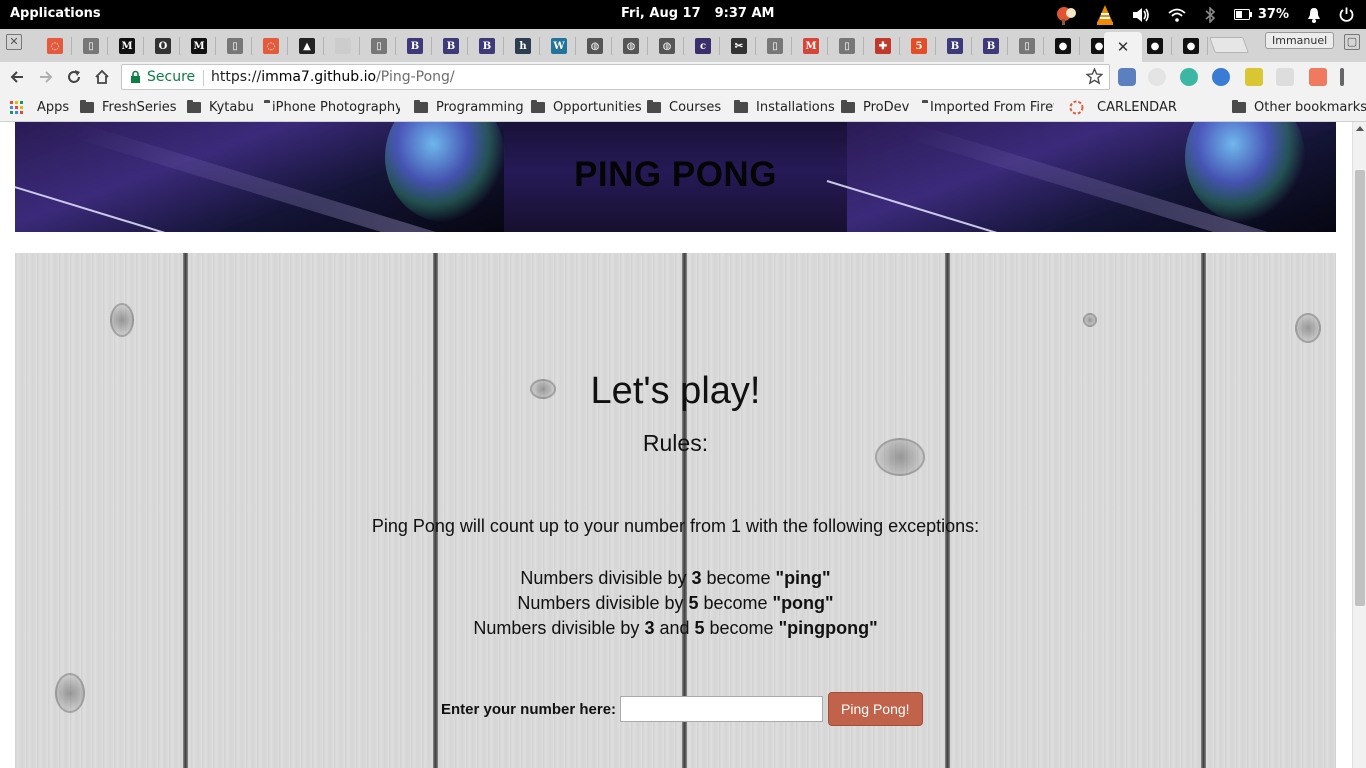 The height and width of the screenshot is (768, 1366). I want to click on browser-tab: ✂, so click(739, 46).